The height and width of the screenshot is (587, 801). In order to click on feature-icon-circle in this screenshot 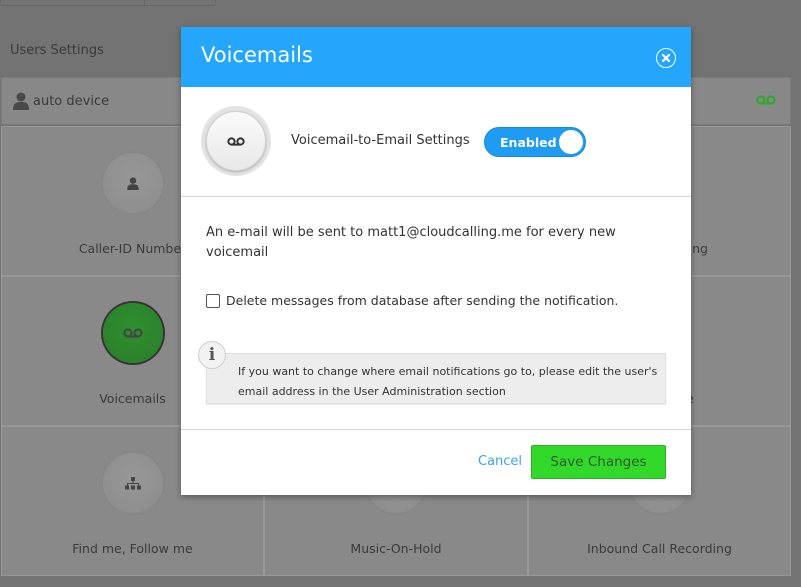, I will do `click(236, 141)`.